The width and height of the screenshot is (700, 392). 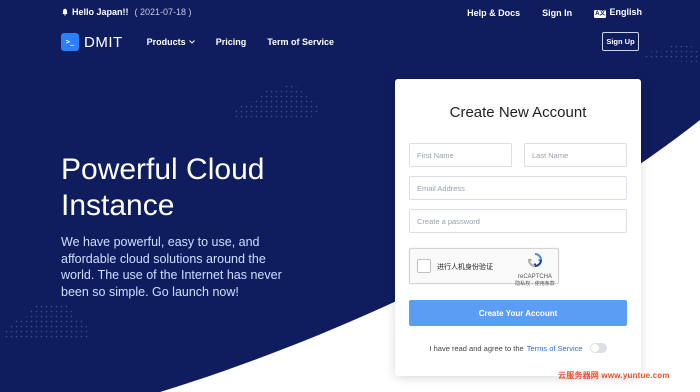 I want to click on brand-name: DMIT, so click(x=103, y=42).